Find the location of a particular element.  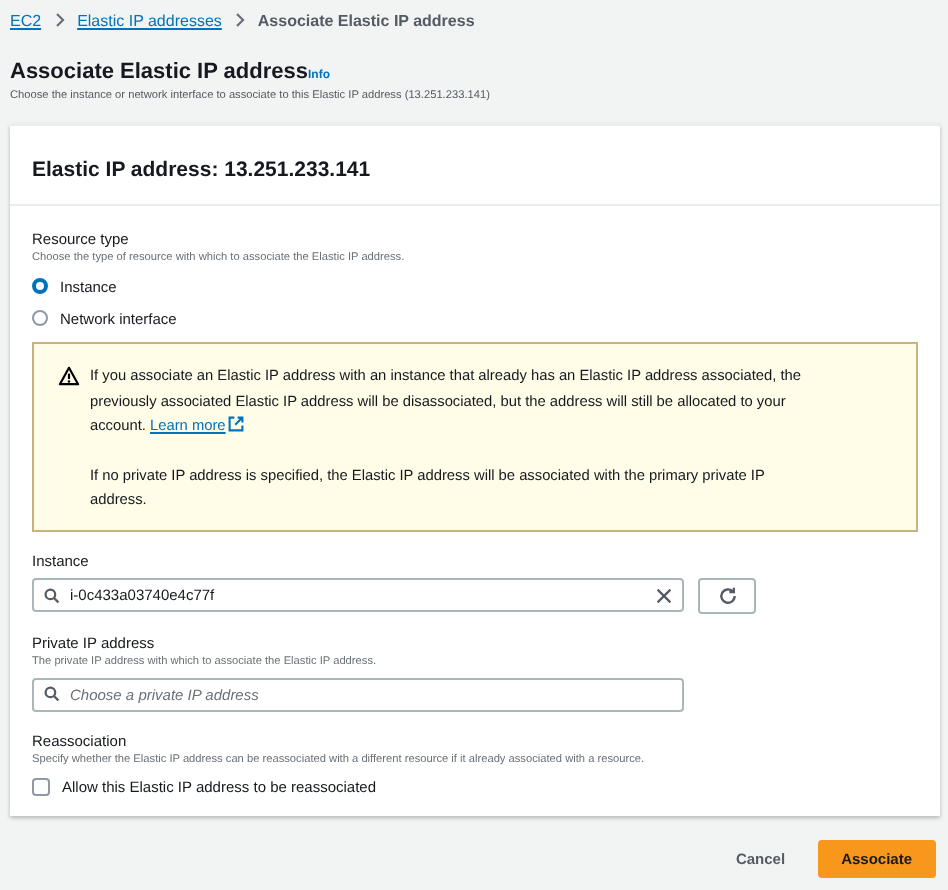

checkbox is located at coordinates (41, 787).